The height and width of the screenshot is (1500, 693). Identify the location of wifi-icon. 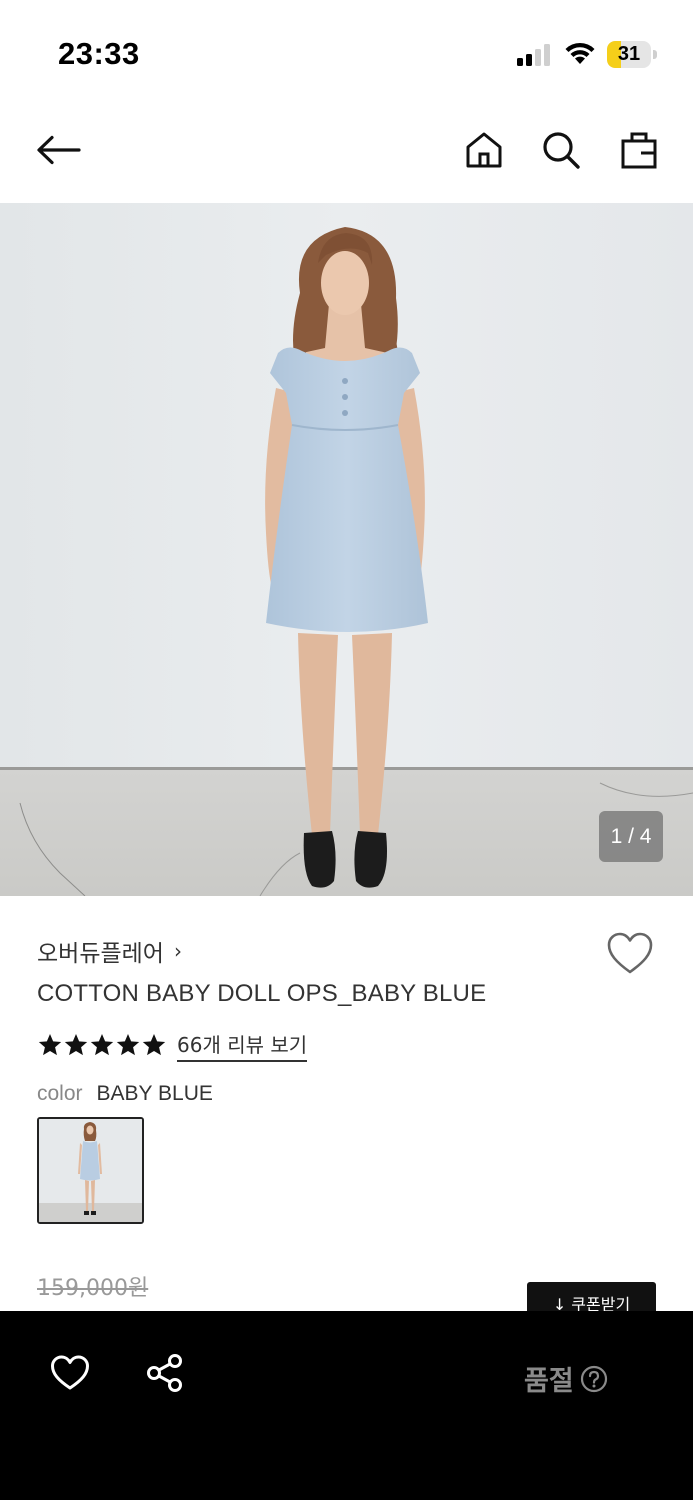
(580, 53).